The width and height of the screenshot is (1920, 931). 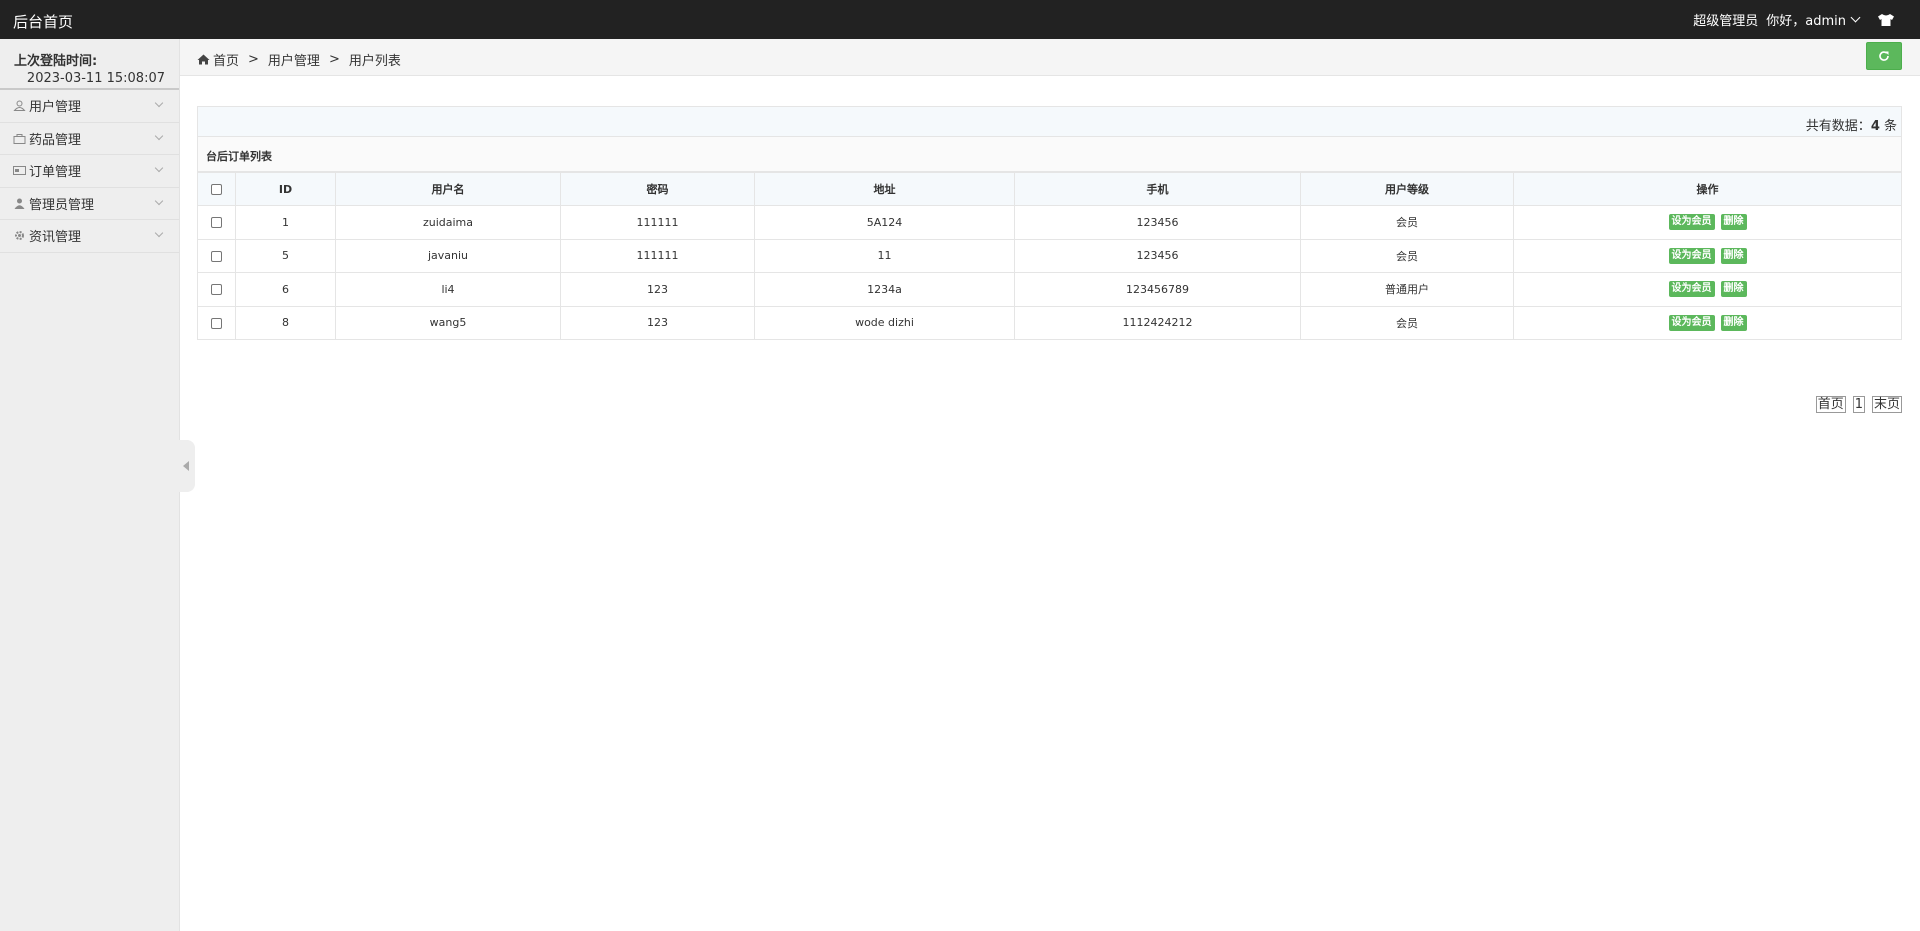 I want to click on user-greeting: 你好，admin, so click(x=1806, y=21).